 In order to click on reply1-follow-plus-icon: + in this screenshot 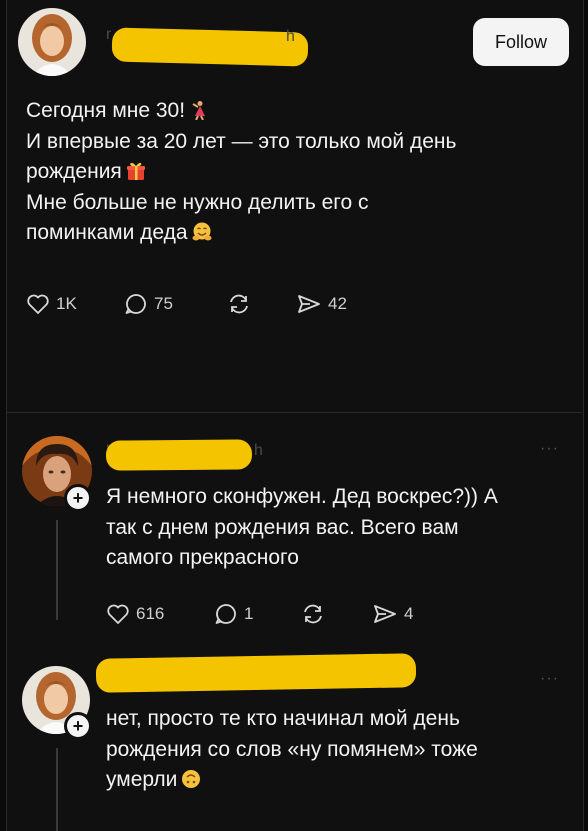, I will do `click(78, 498)`.